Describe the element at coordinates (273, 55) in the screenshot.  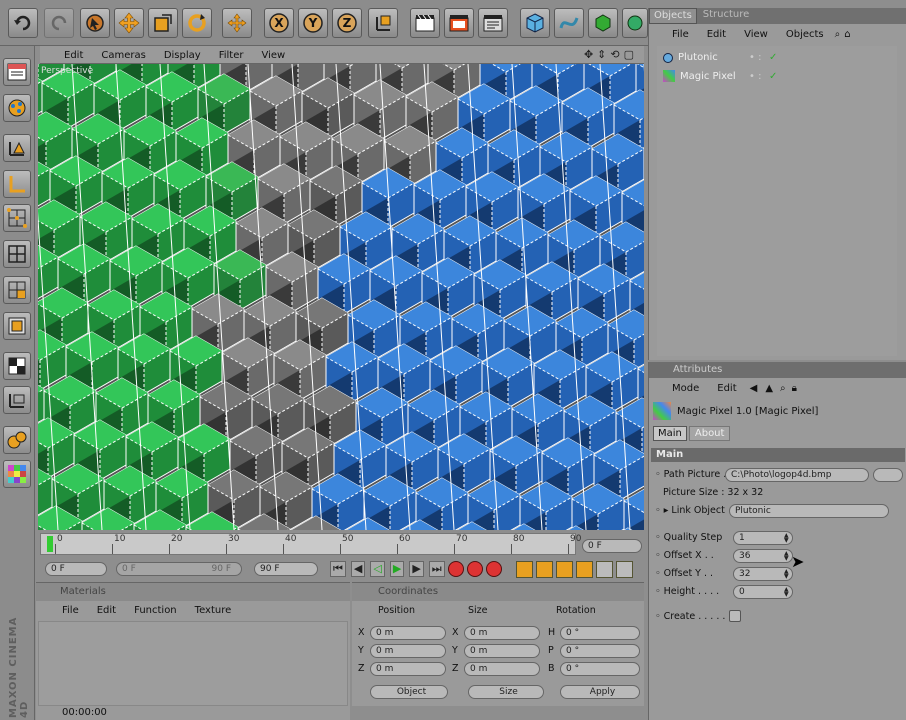
I see `viewport-menu-view: View` at that location.